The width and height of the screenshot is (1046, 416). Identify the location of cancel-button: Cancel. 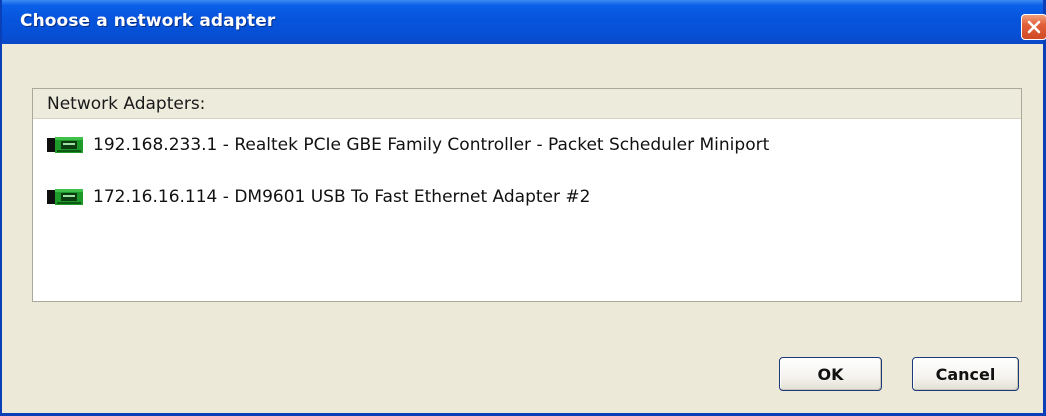
(965, 374).